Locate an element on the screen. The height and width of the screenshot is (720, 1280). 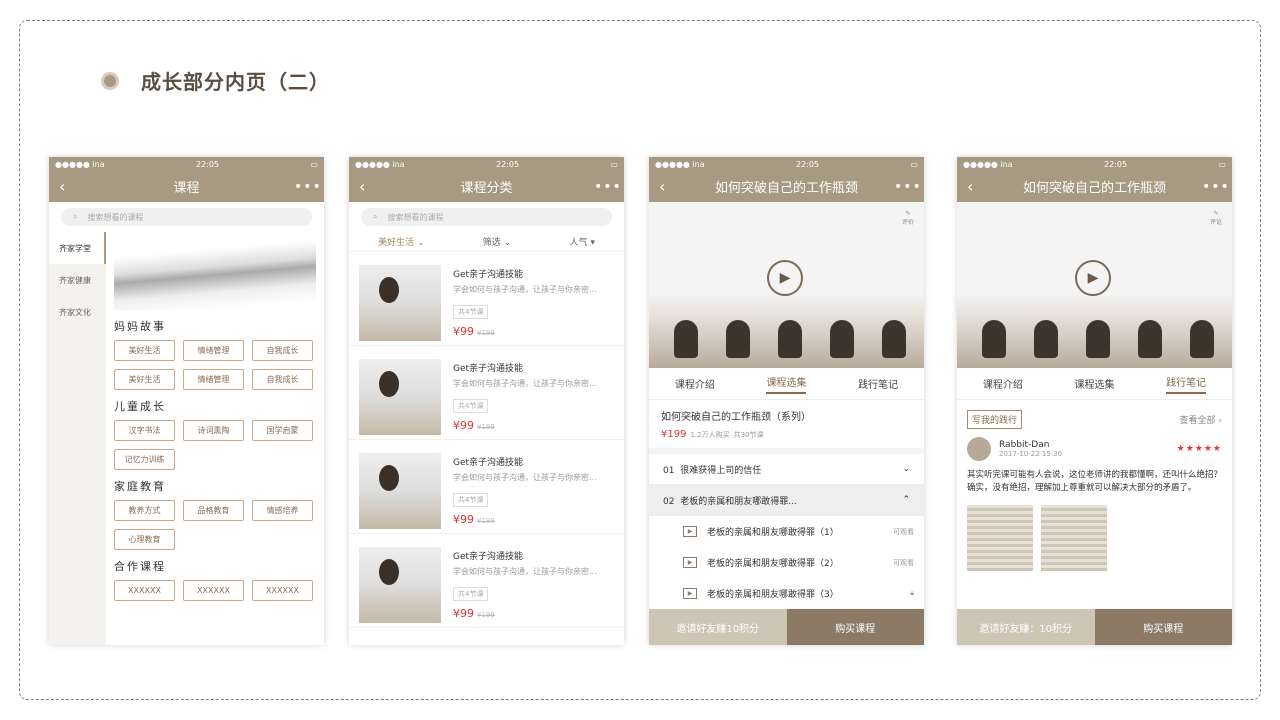
tag-button: 情感培养 is located at coordinates (282, 510).